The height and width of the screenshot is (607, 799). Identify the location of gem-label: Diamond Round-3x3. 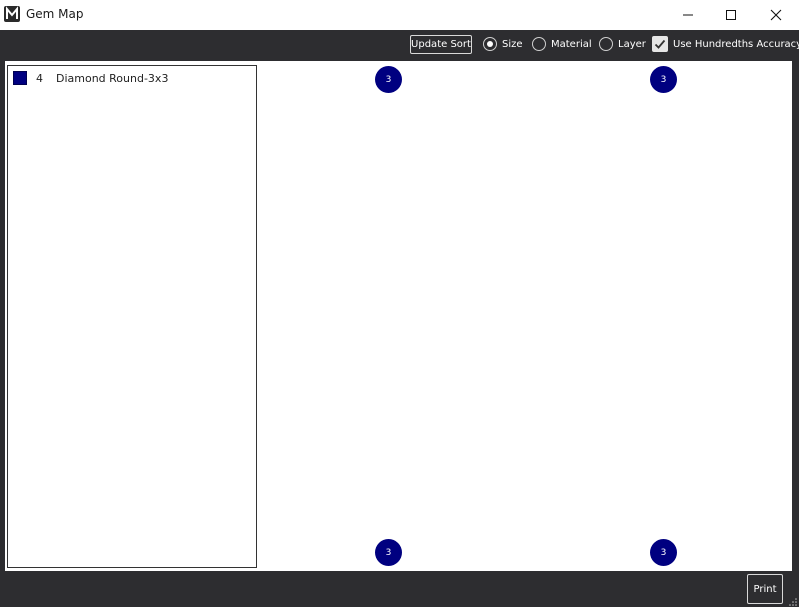
(112, 78).